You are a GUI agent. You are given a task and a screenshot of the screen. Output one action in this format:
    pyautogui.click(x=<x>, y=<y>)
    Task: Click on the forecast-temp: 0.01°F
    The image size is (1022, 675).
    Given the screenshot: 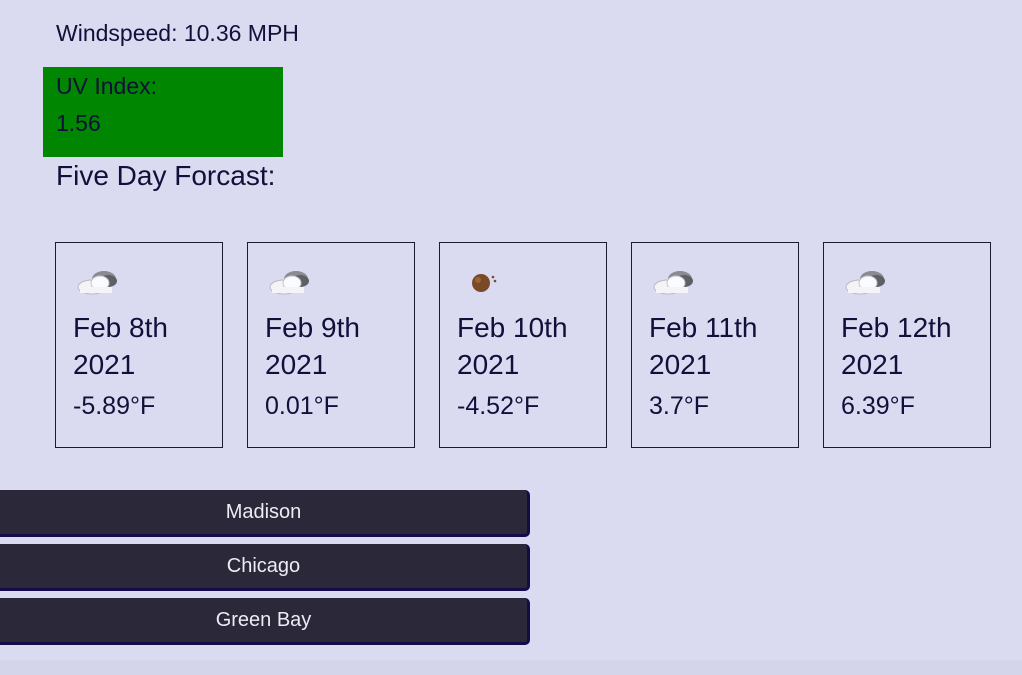 What is the action you would take?
    pyautogui.click(x=302, y=406)
    